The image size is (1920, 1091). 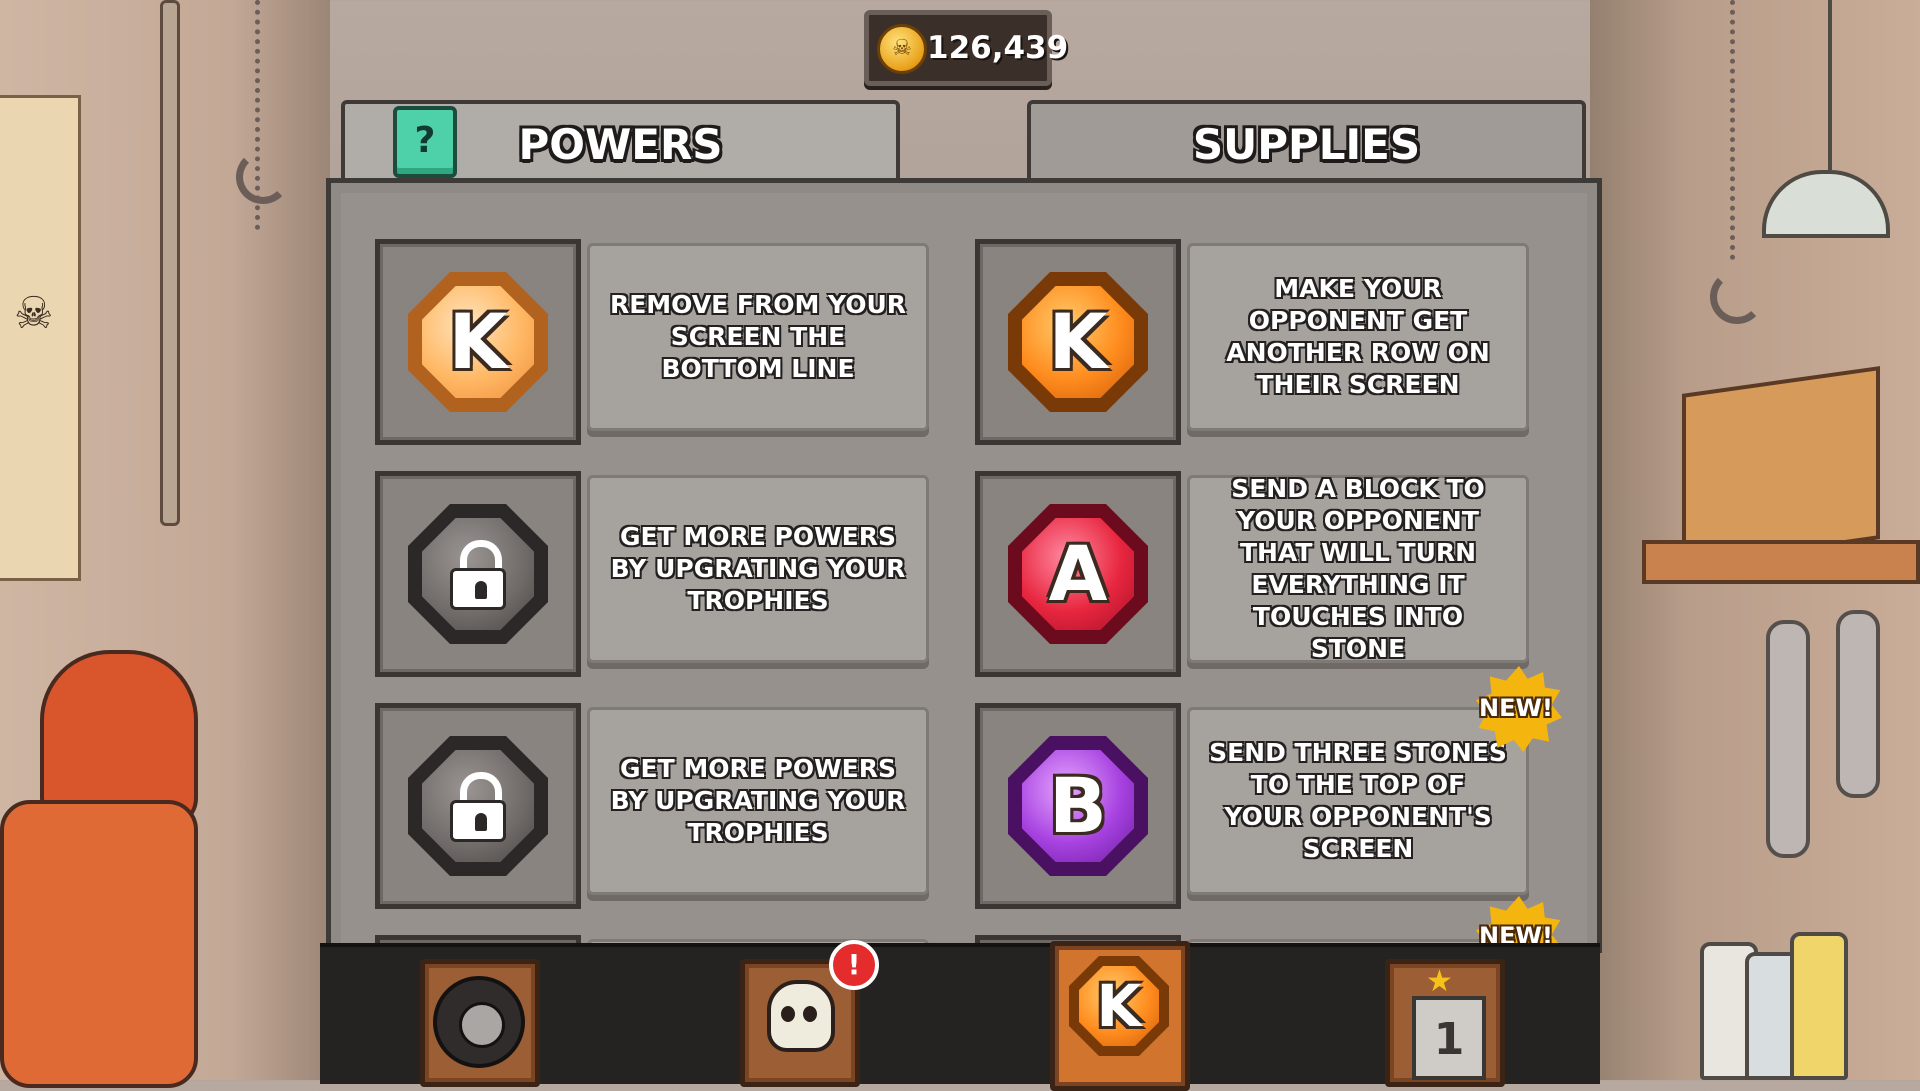 I want to click on nav-vehicle-button, so click(x=480, y=1023).